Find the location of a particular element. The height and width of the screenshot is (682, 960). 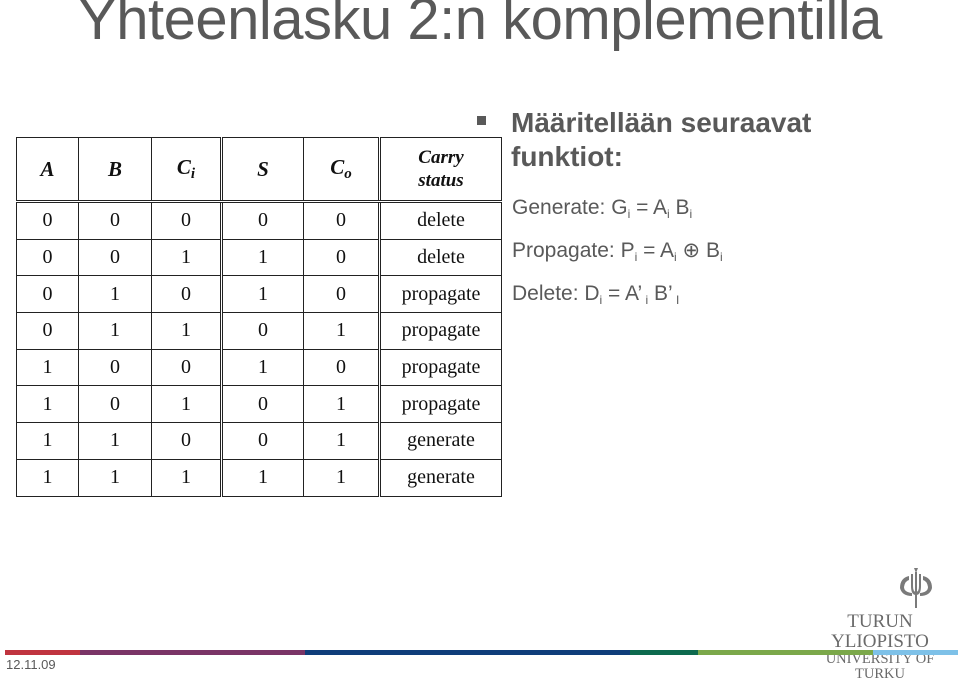

slide-title: Yhteenlasku 2:n komplementilla is located at coordinates (480, 26).